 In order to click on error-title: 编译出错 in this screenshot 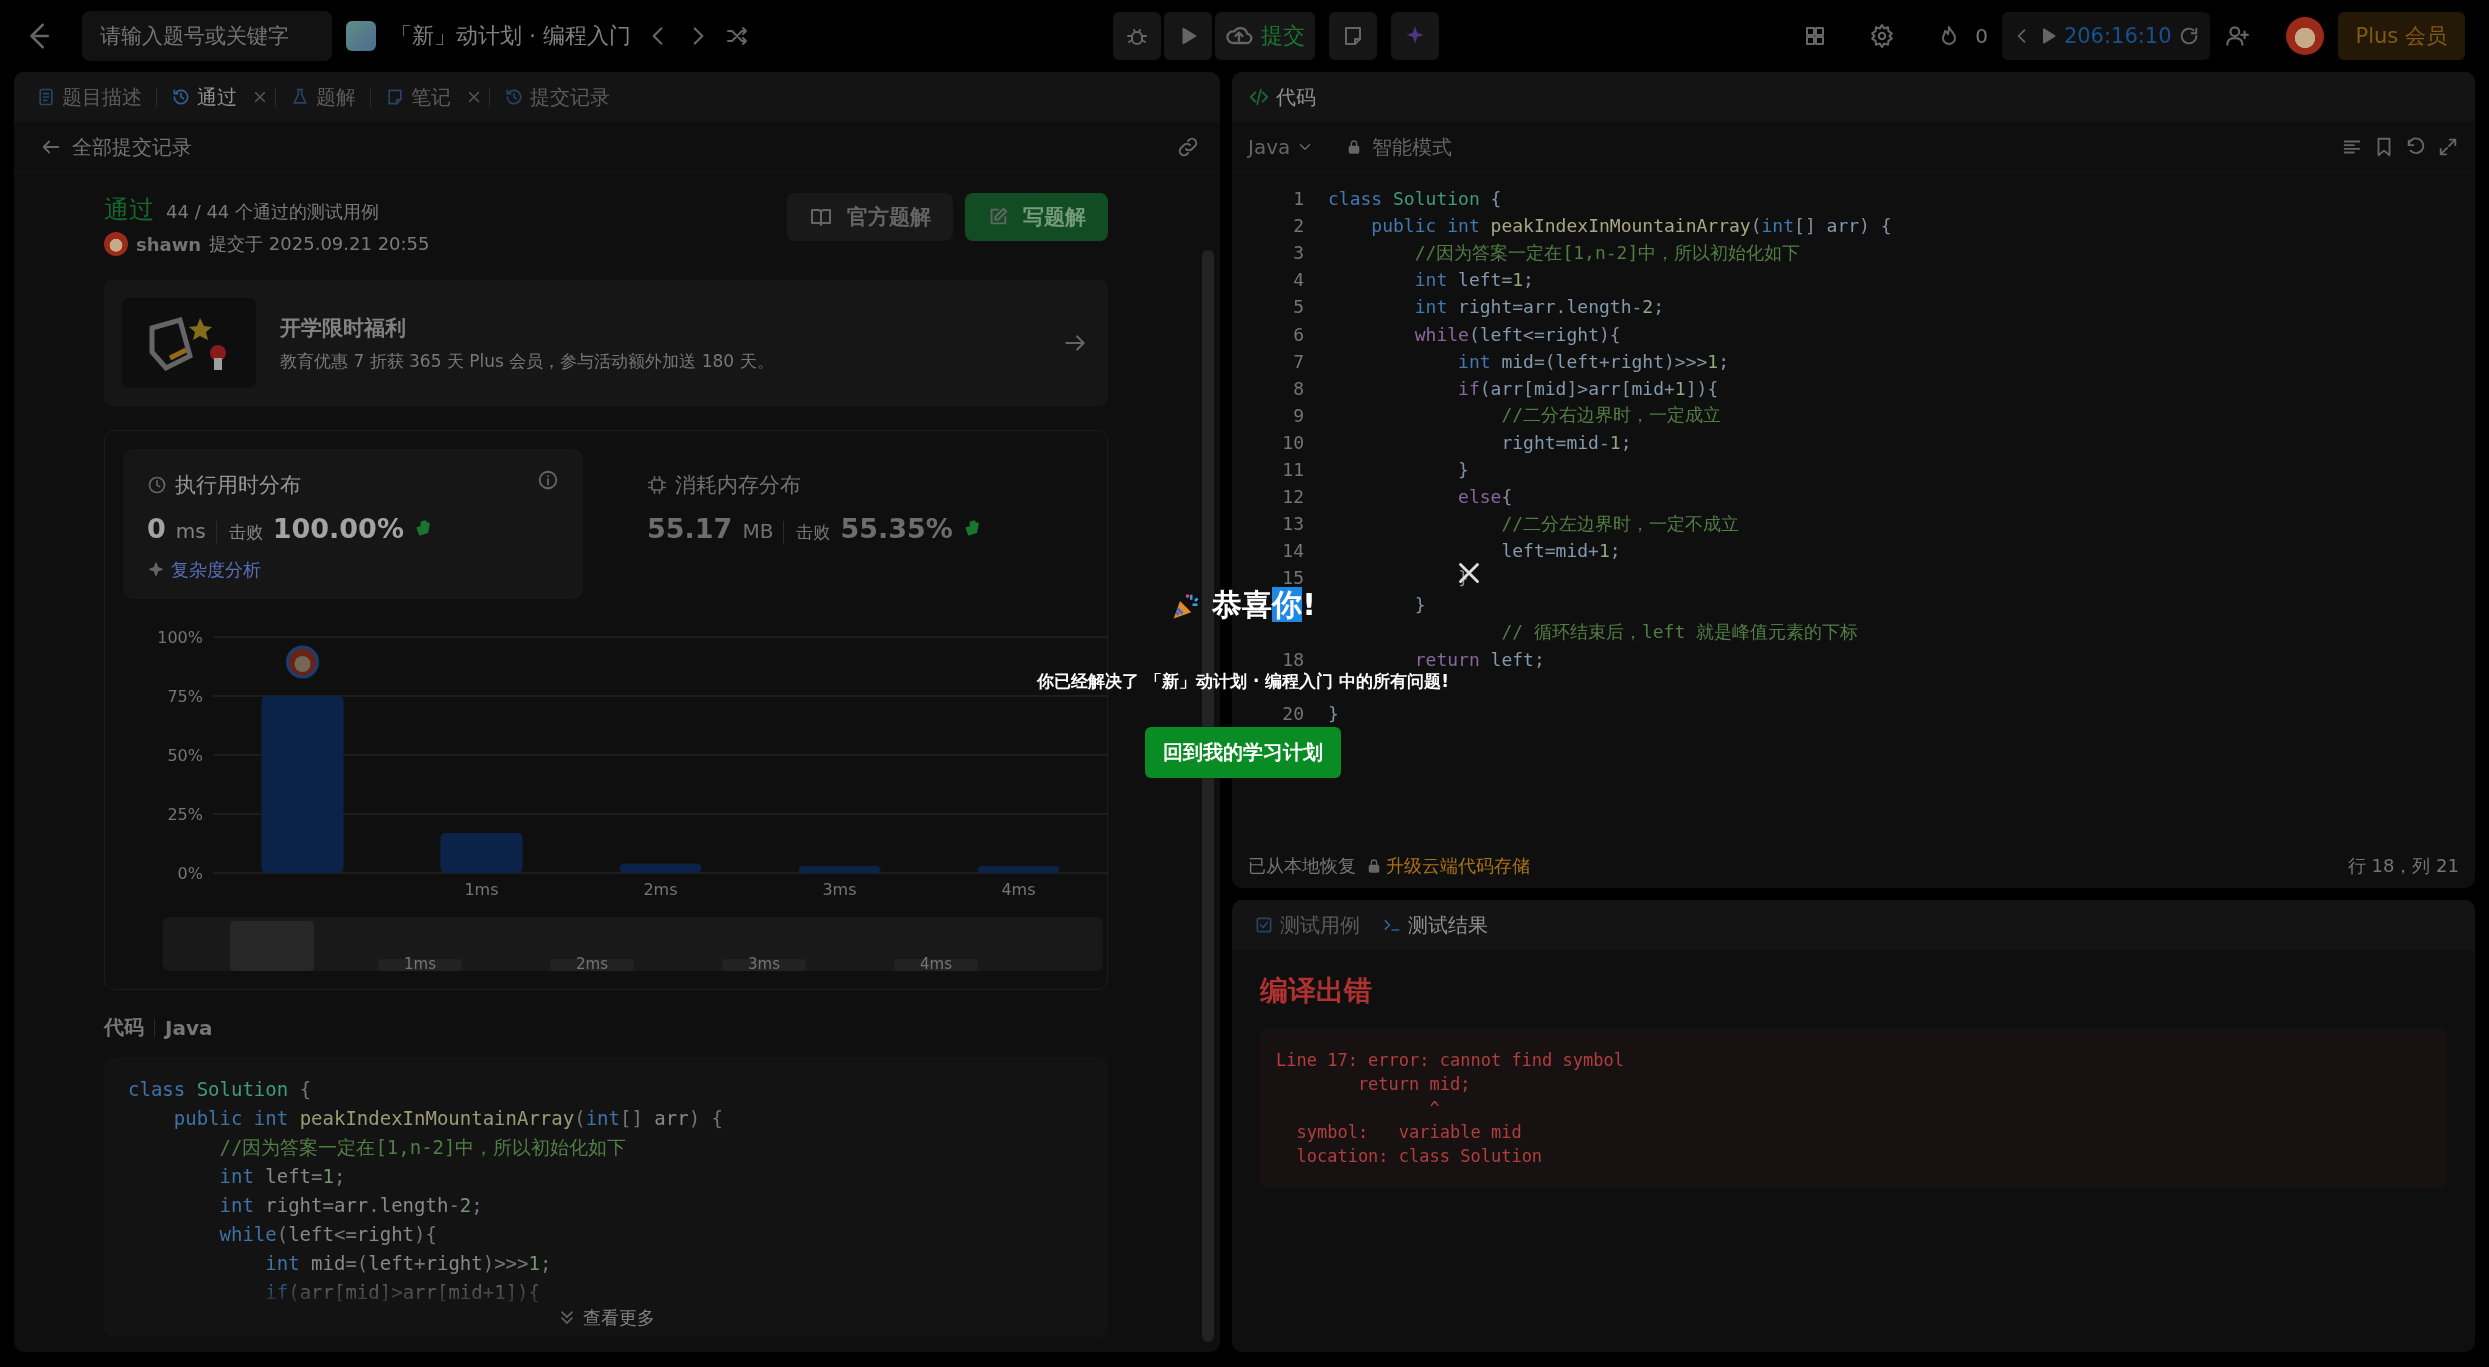, I will do `click(1316, 991)`.